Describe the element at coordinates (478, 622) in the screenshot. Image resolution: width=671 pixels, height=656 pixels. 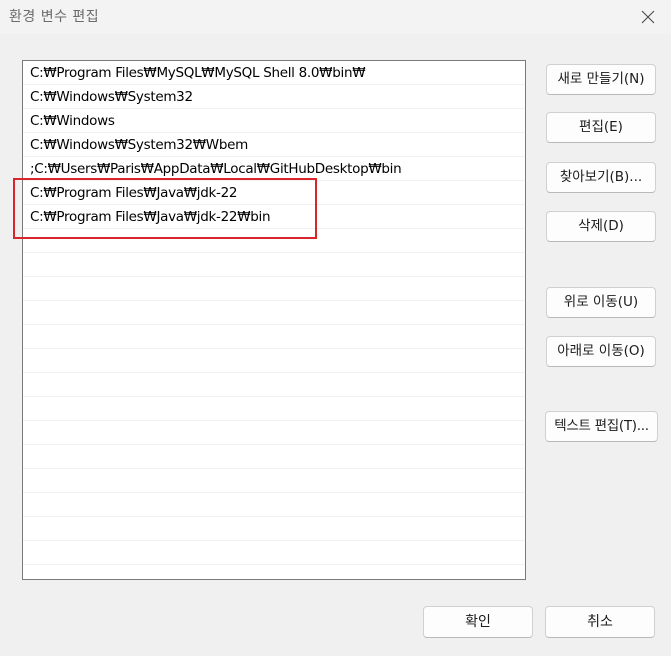
I see `ok-button: 확인` at that location.